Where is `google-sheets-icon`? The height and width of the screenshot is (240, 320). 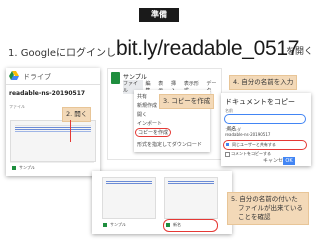
google-sheets-icon is located at coordinates (115, 78).